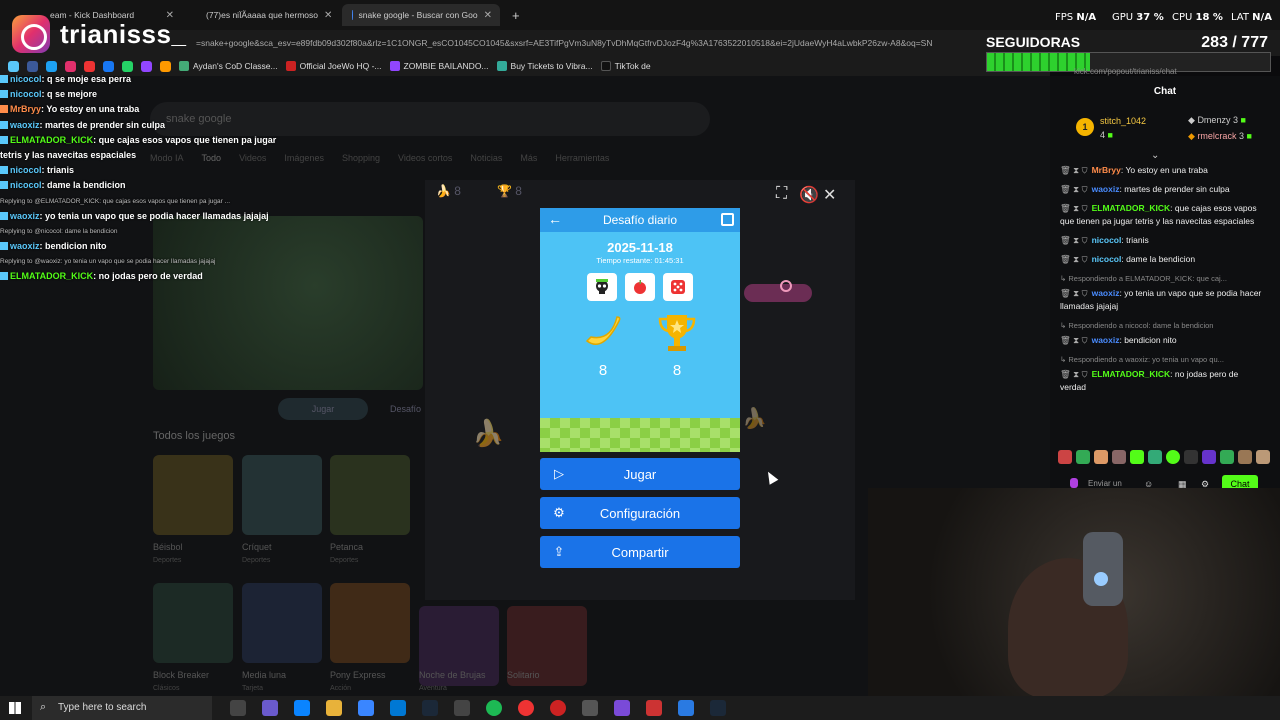 The height and width of the screenshot is (720, 1280). What do you see at coordinates (193, 495) in the screenshot?
I see `game-card-baseball` at bounding box center [193, 495].